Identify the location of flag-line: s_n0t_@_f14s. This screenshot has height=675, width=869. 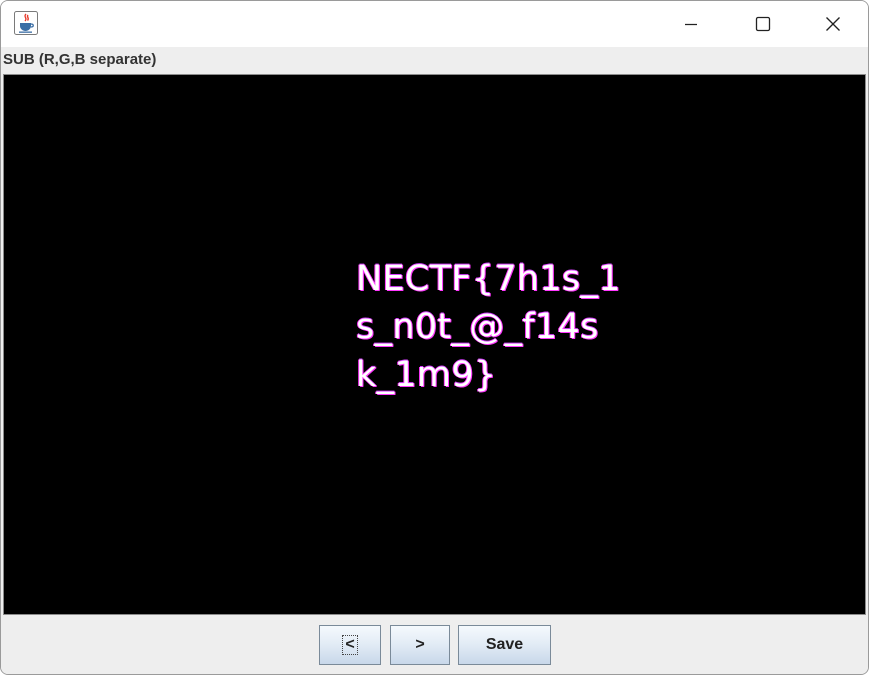
(477, 327).